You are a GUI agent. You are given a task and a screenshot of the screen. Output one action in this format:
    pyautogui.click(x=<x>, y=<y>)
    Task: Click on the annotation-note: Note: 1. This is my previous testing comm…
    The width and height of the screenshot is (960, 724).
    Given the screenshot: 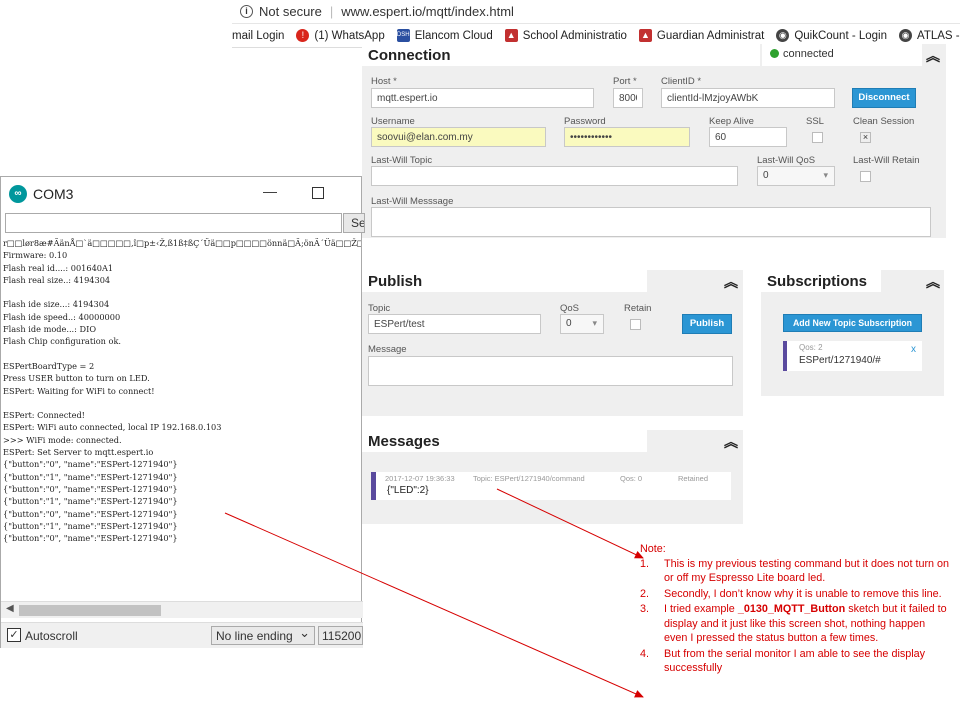 What is the action you would take?
    pyautogui.click(x=795, y=609)
    